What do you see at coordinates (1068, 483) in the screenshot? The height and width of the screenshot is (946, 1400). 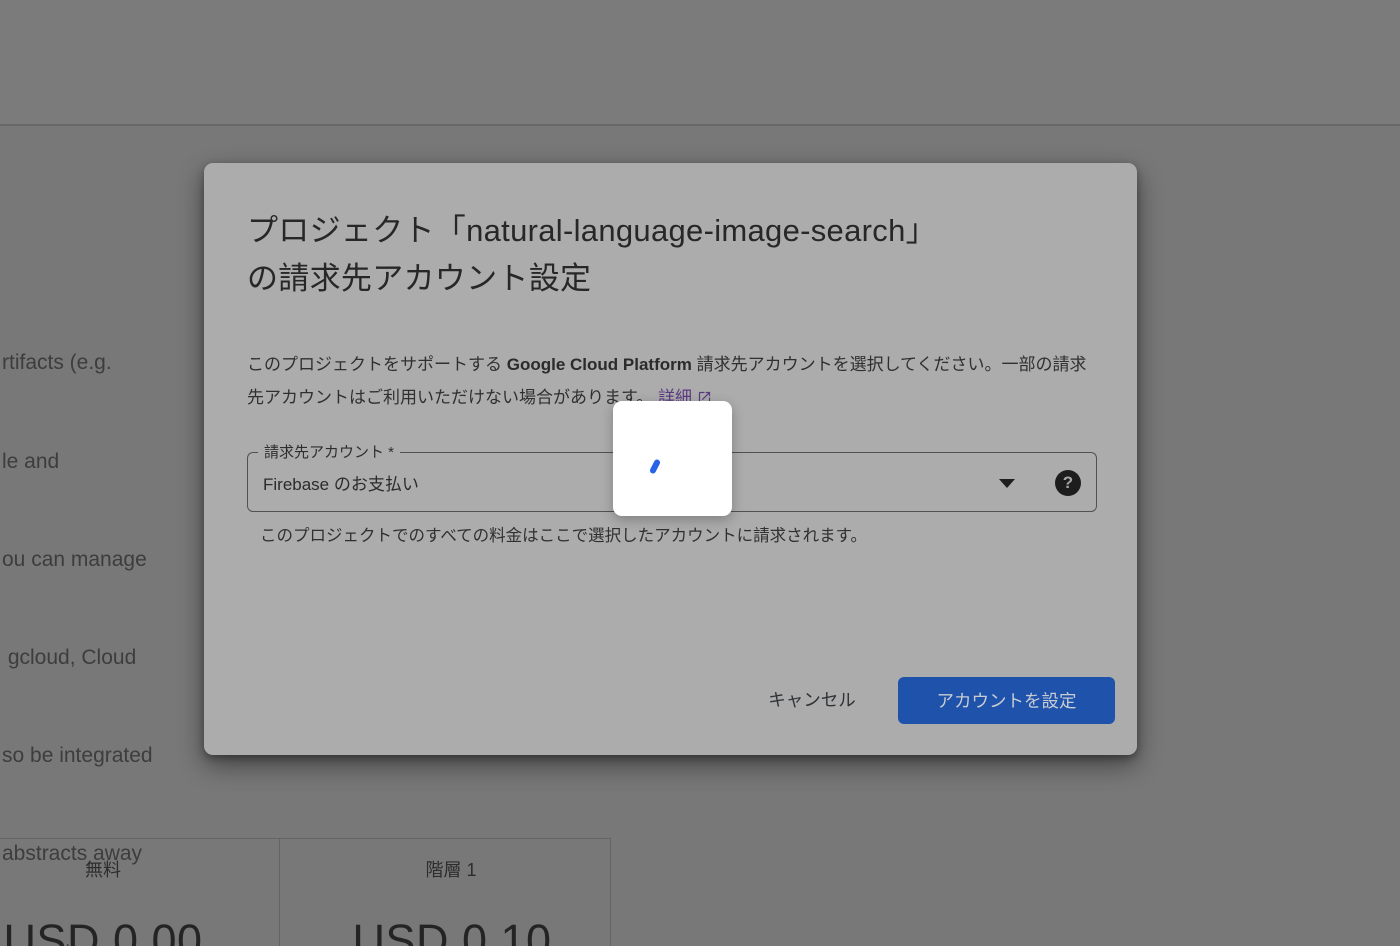 I see `help-icon: ?` at bounding box center [1068, 483].